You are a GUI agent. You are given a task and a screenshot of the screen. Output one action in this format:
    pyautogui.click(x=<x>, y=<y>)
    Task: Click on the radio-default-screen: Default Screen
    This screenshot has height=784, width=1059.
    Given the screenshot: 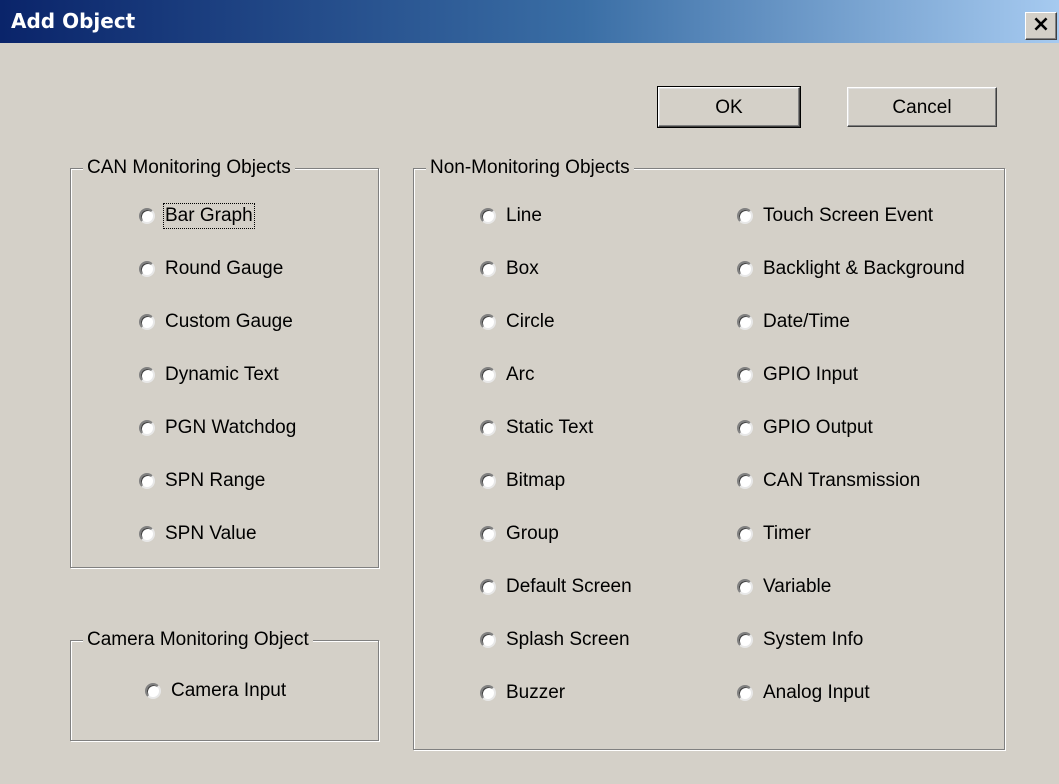 What is the action you would take?
    pyautogui.click(x=556, y=587)
    